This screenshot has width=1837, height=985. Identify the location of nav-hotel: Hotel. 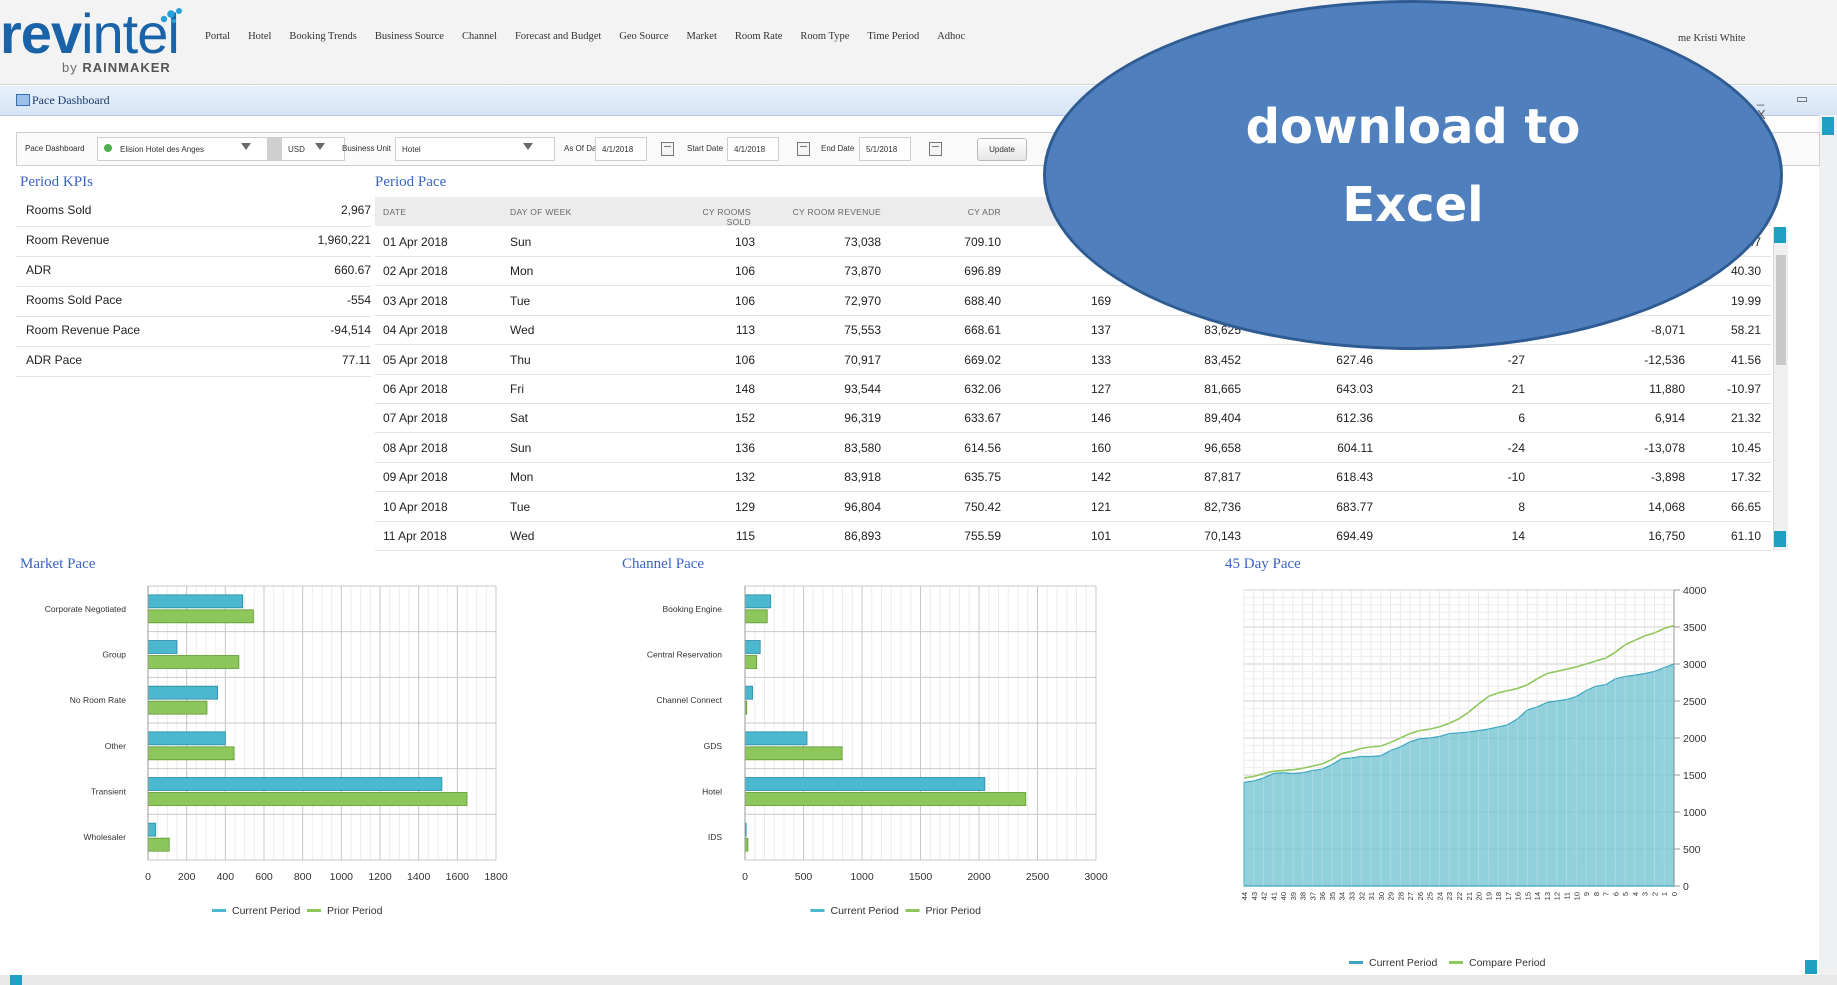
(259, 36).